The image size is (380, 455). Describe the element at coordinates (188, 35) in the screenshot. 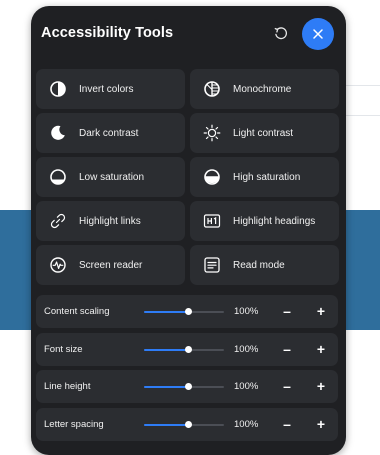

I see `panel-header: Accessibility Tools` at that location.